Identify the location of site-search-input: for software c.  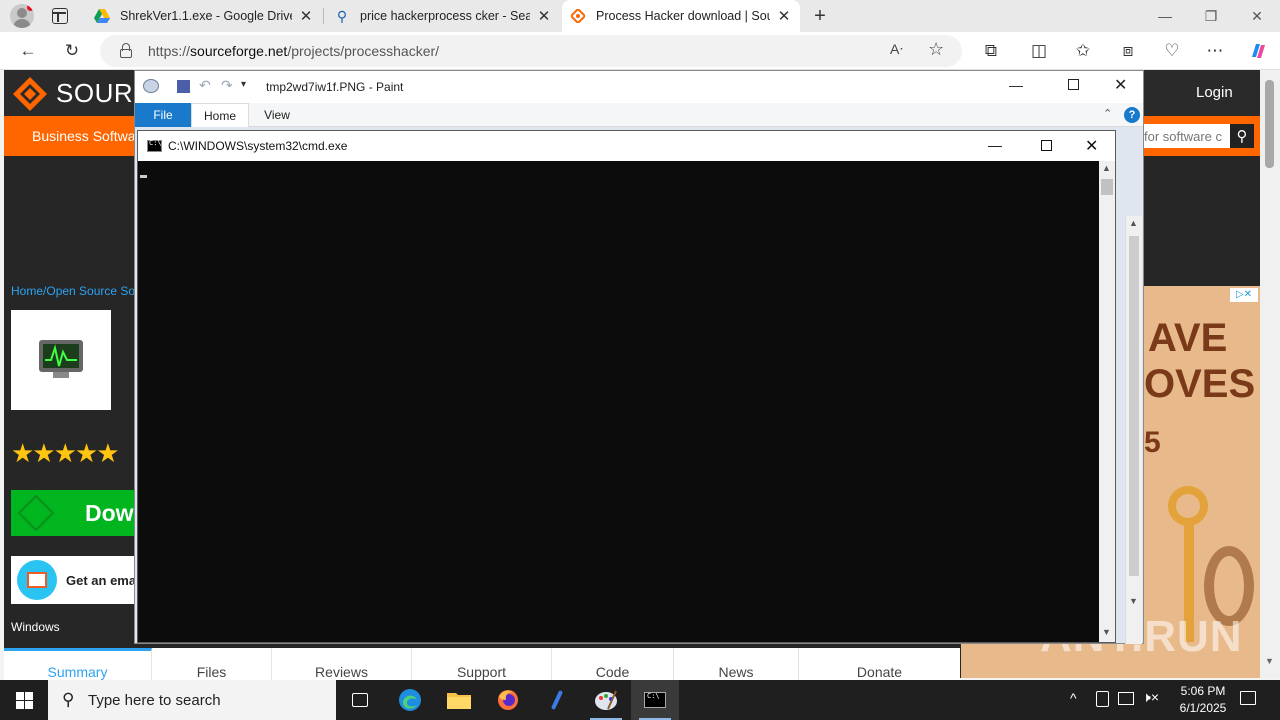
(1185, 136).